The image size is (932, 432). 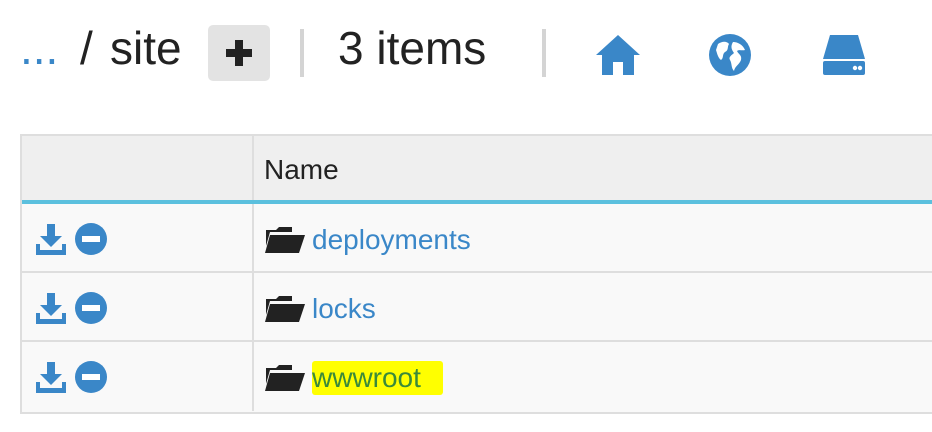 What do you see at coordinates (730, 55) in the screenshot?
I see `globe-icon` at bounding box center [730, 55].